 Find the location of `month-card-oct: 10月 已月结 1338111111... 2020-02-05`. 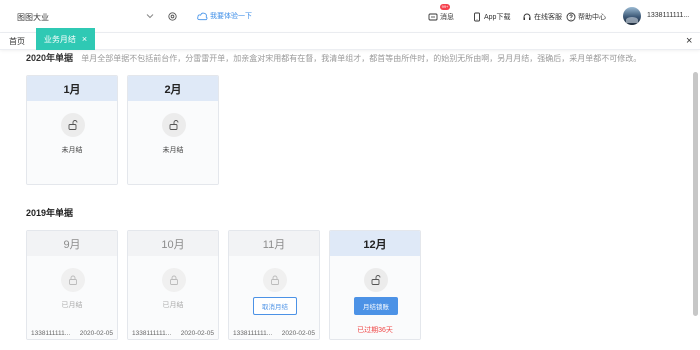

month-card-oct: 10月 已月结 1338111111... 2020-02-05 is located at coordinates (173, 285).